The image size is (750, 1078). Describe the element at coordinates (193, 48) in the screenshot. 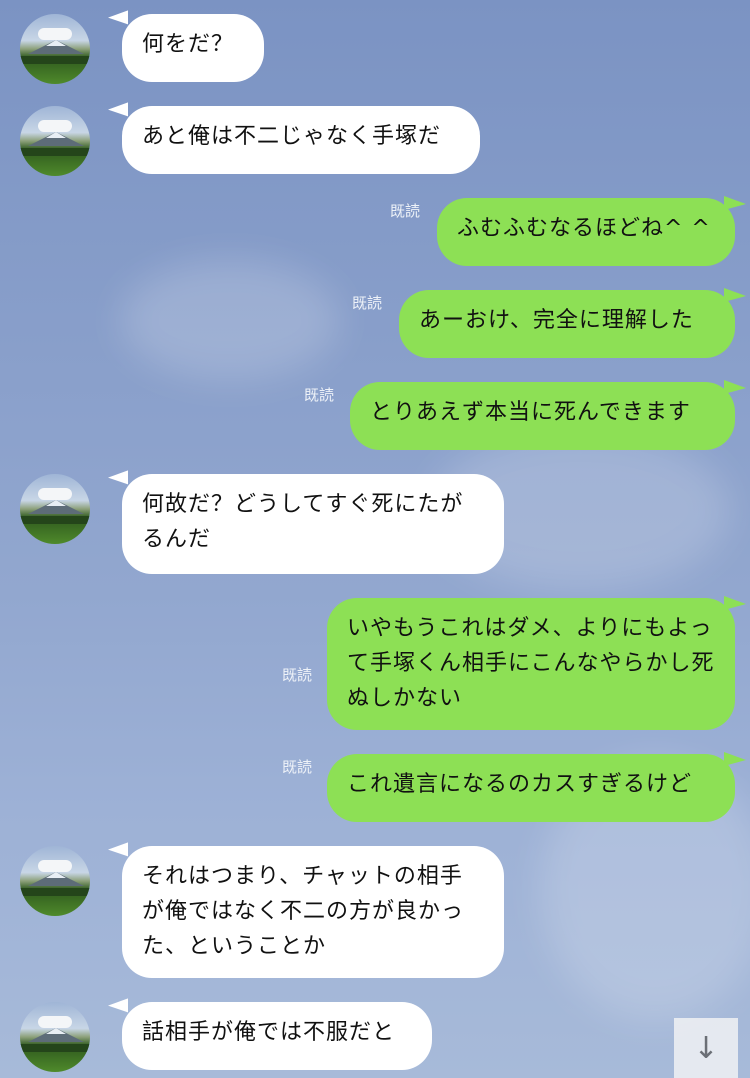

I see `incoming-message: 何をだ？` at that location.